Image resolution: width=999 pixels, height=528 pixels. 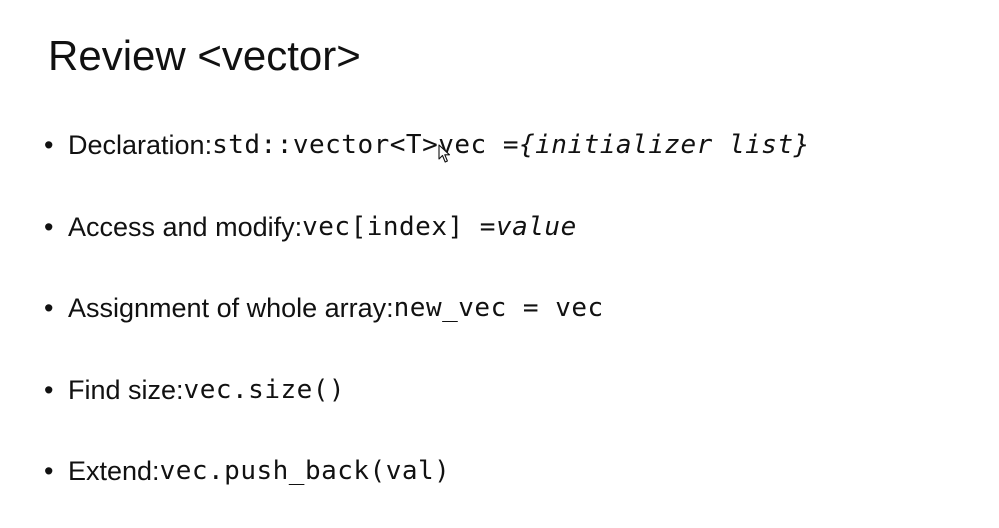 I want to click on mouse-pointer-icon, so click(x=444, y=153).